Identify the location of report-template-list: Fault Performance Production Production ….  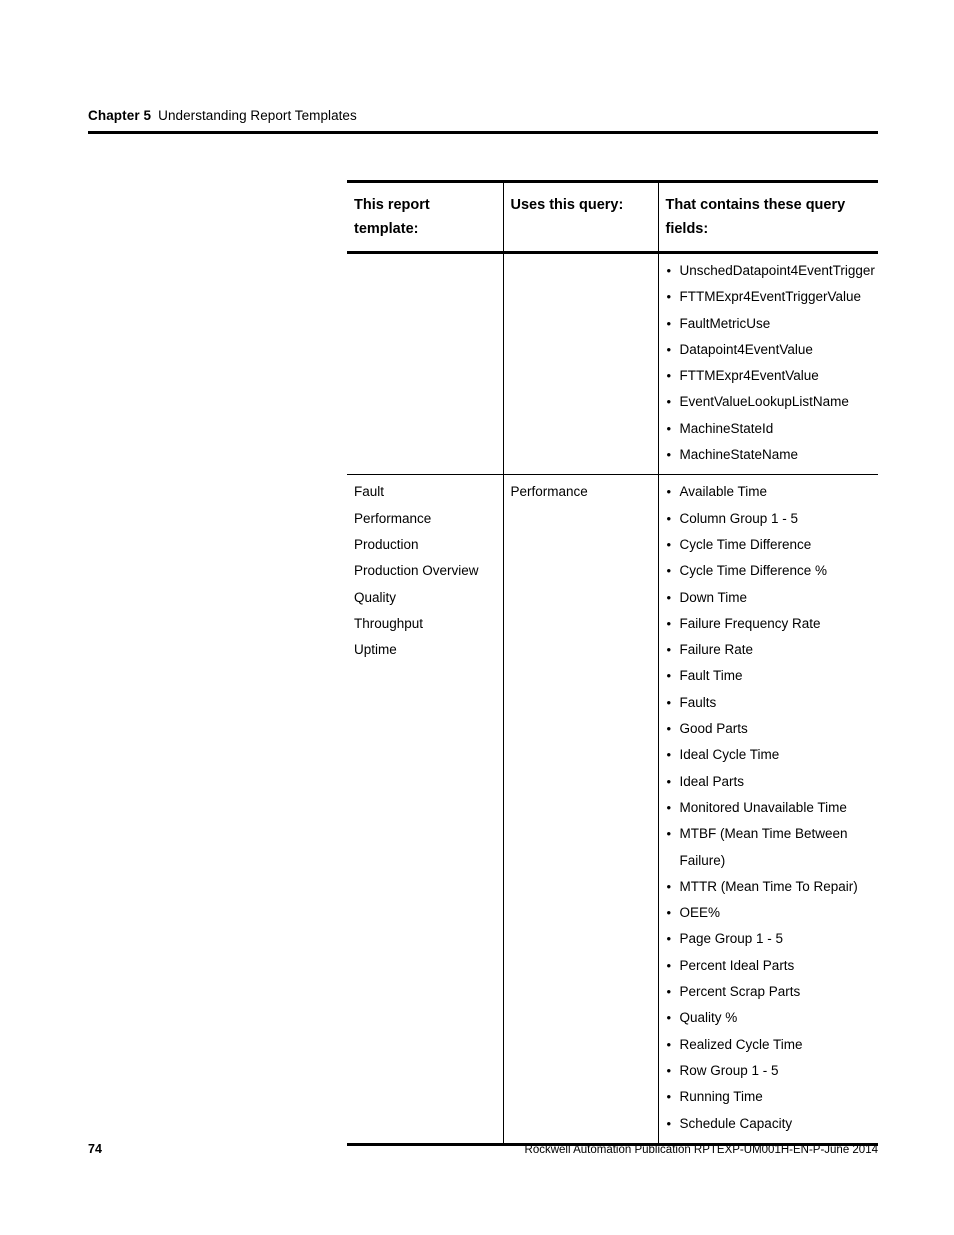
(424, 571).